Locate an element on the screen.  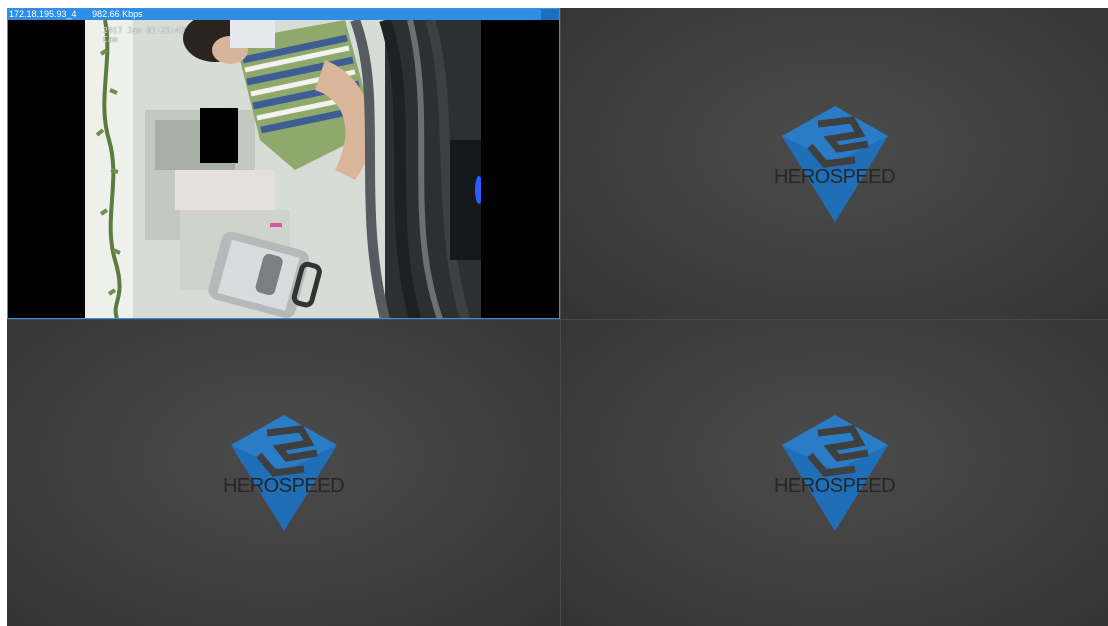
pane-close-button is located at coordinates (550, 14).